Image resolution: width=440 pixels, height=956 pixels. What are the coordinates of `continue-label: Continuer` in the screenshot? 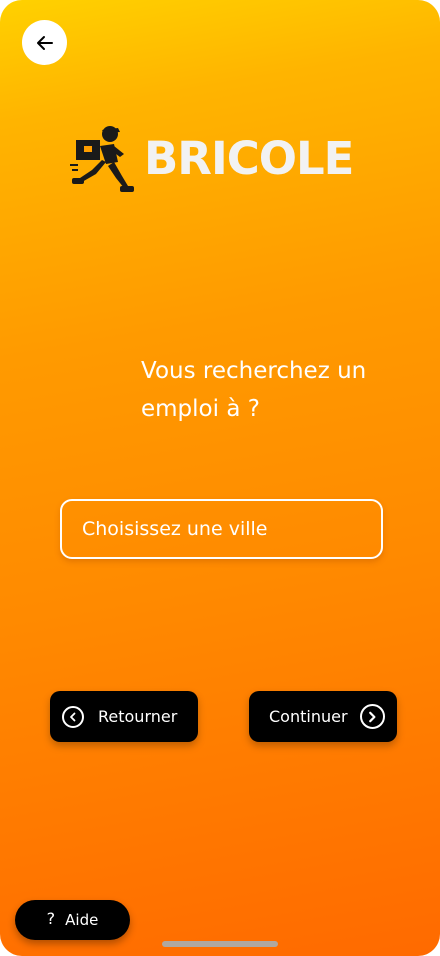 It's located at (308, 716).